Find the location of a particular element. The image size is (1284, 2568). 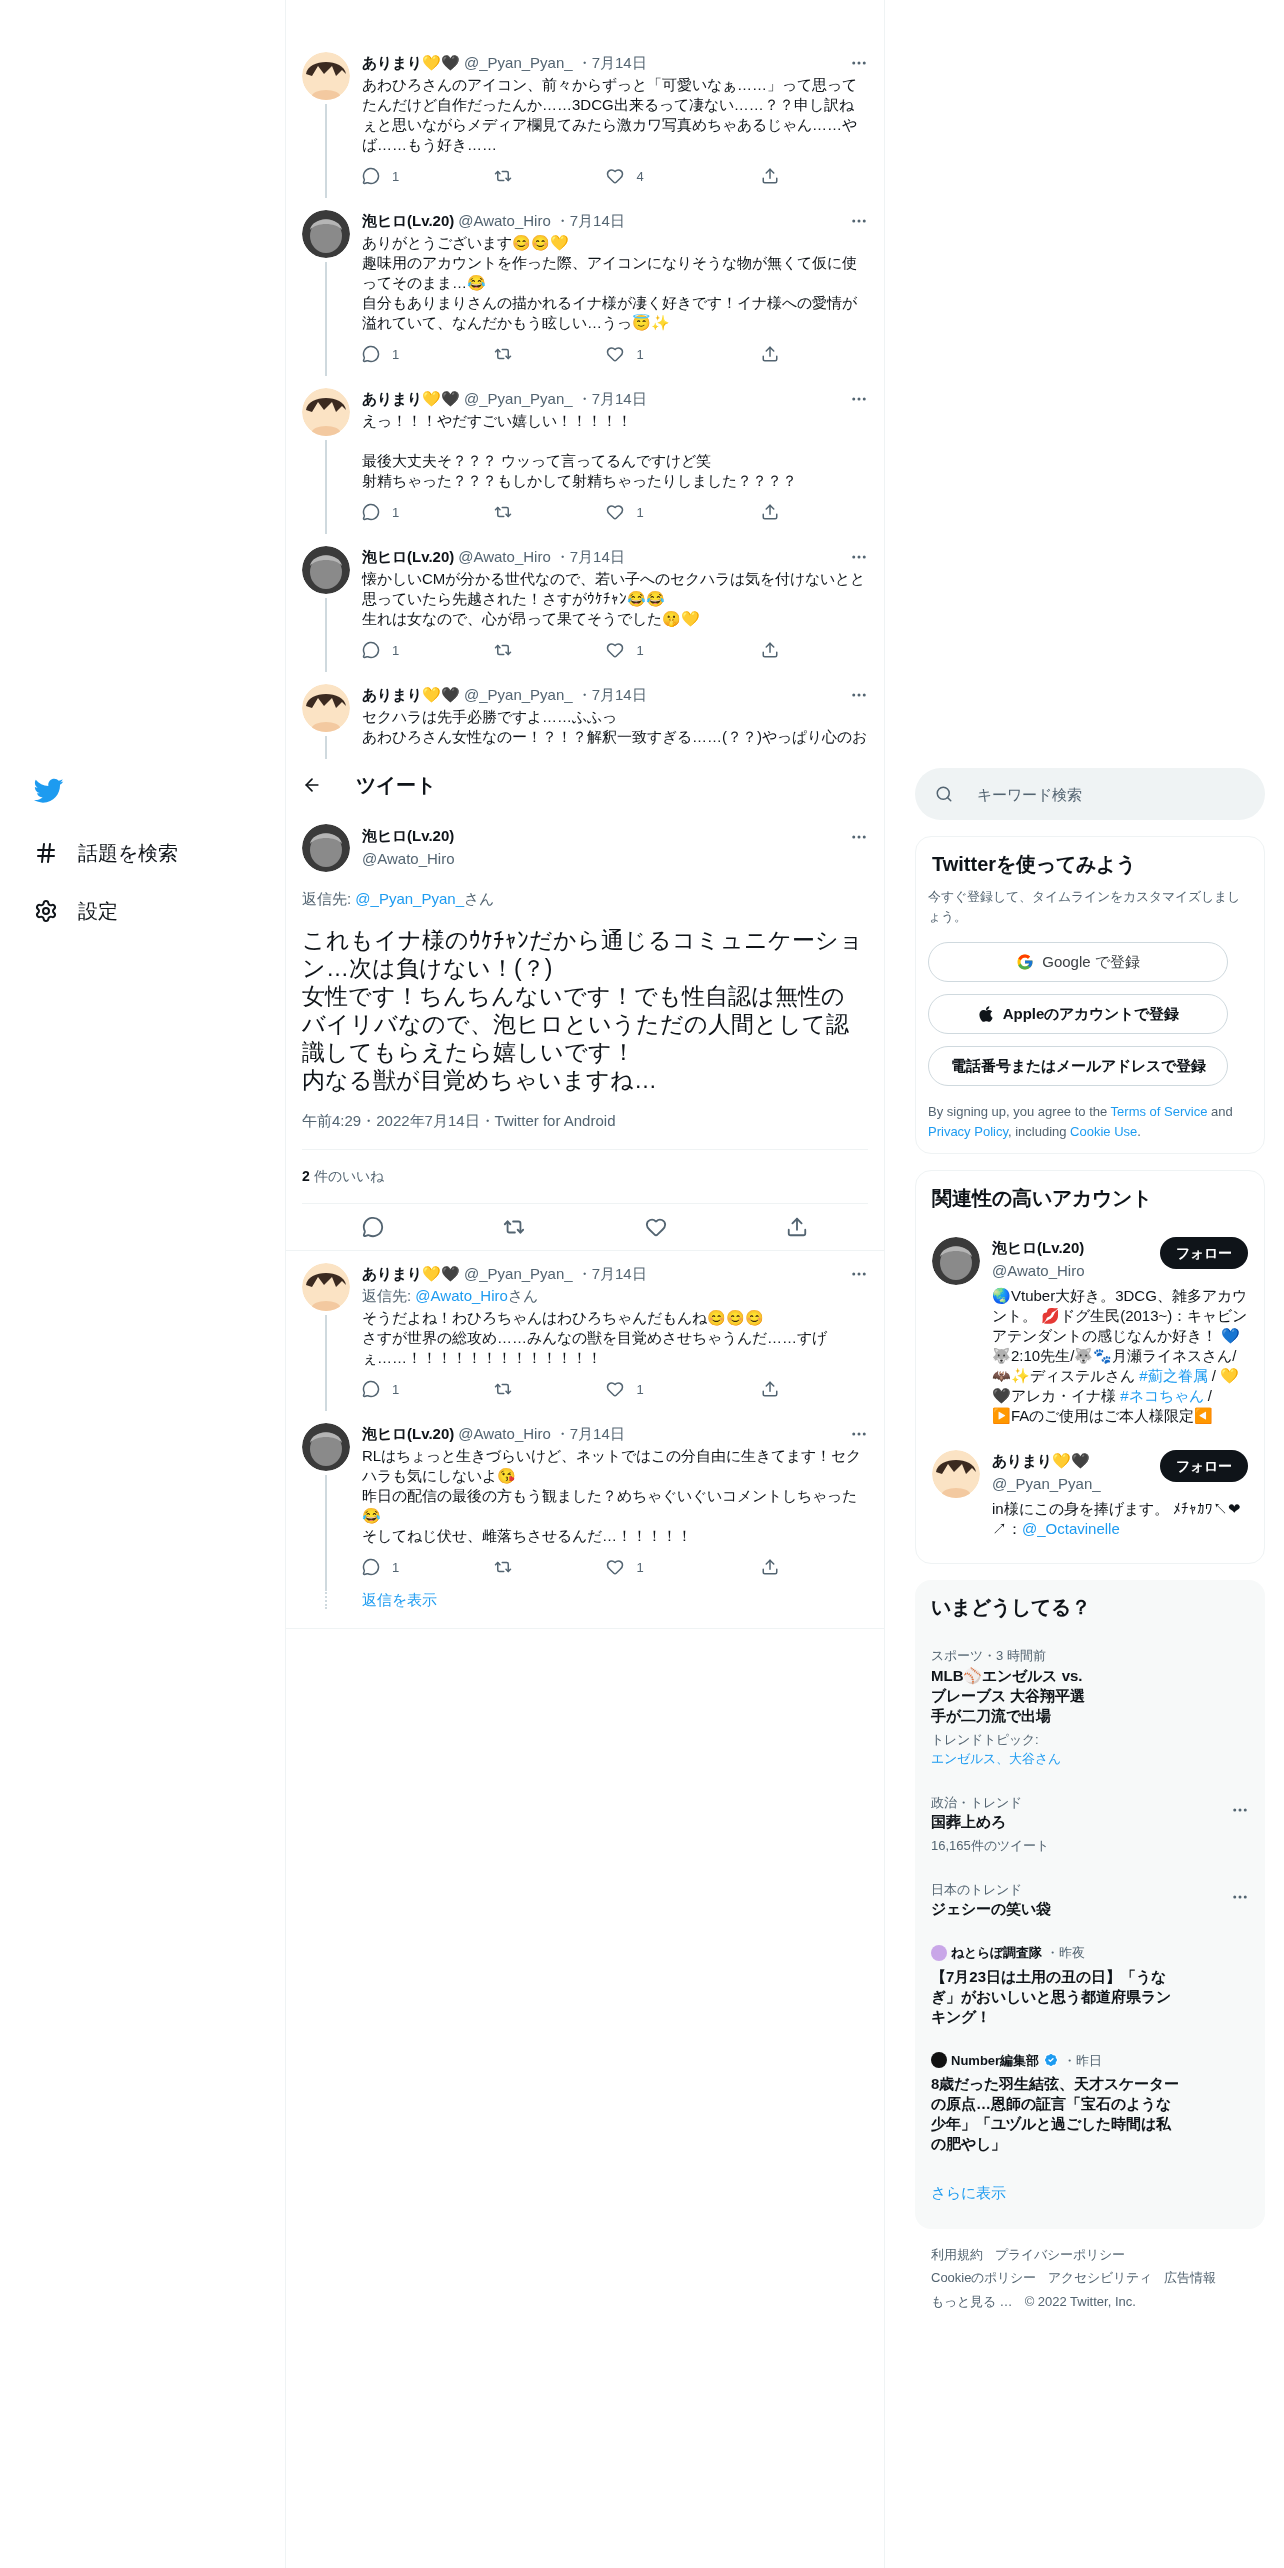

trend-title: ジェシーの笑い袋 is located at coordinates (1006, 1909).